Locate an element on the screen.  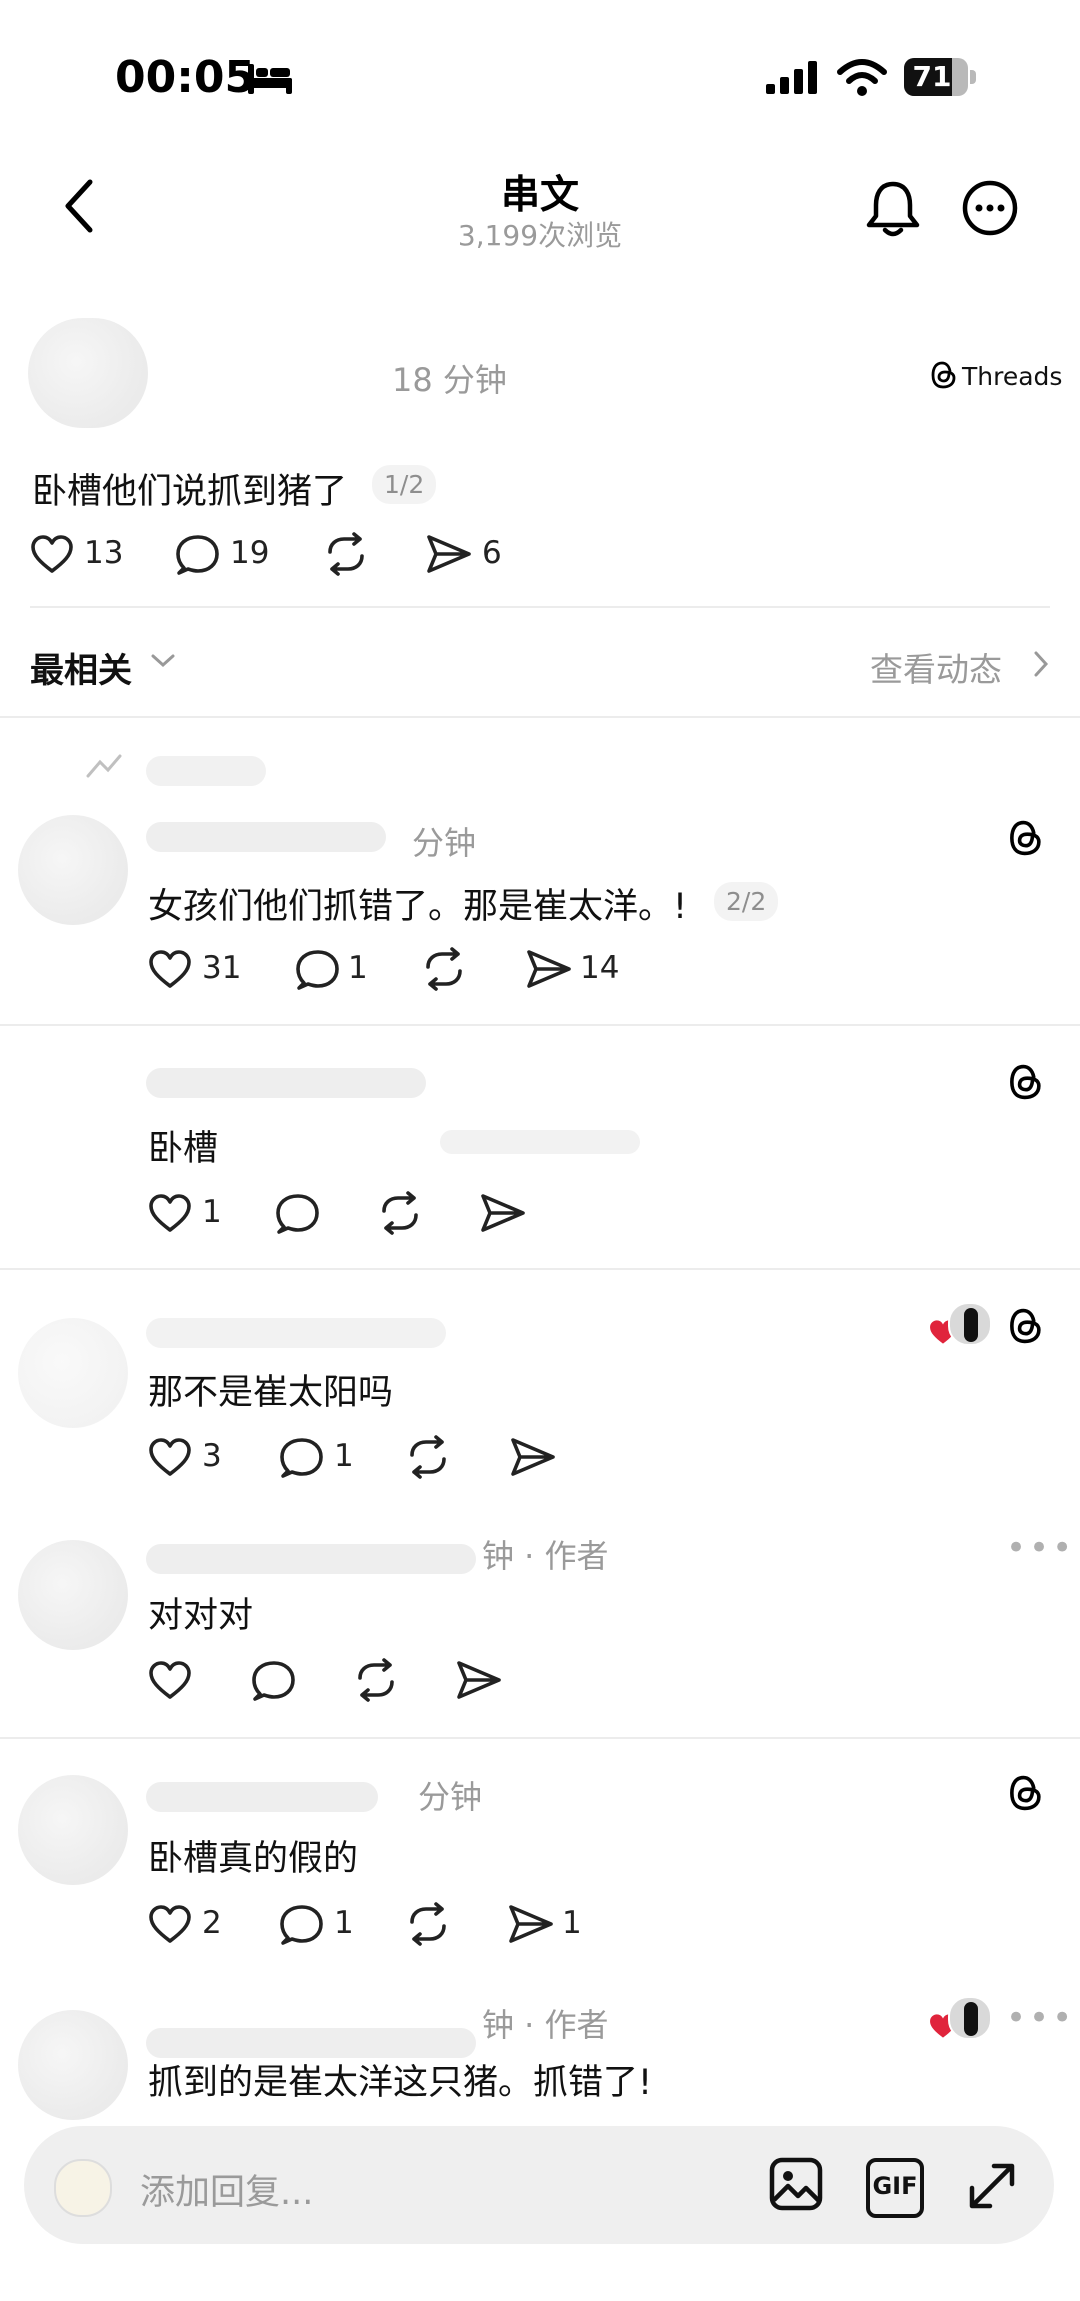
share-count: 1 is located at coordinates (572, 1923).